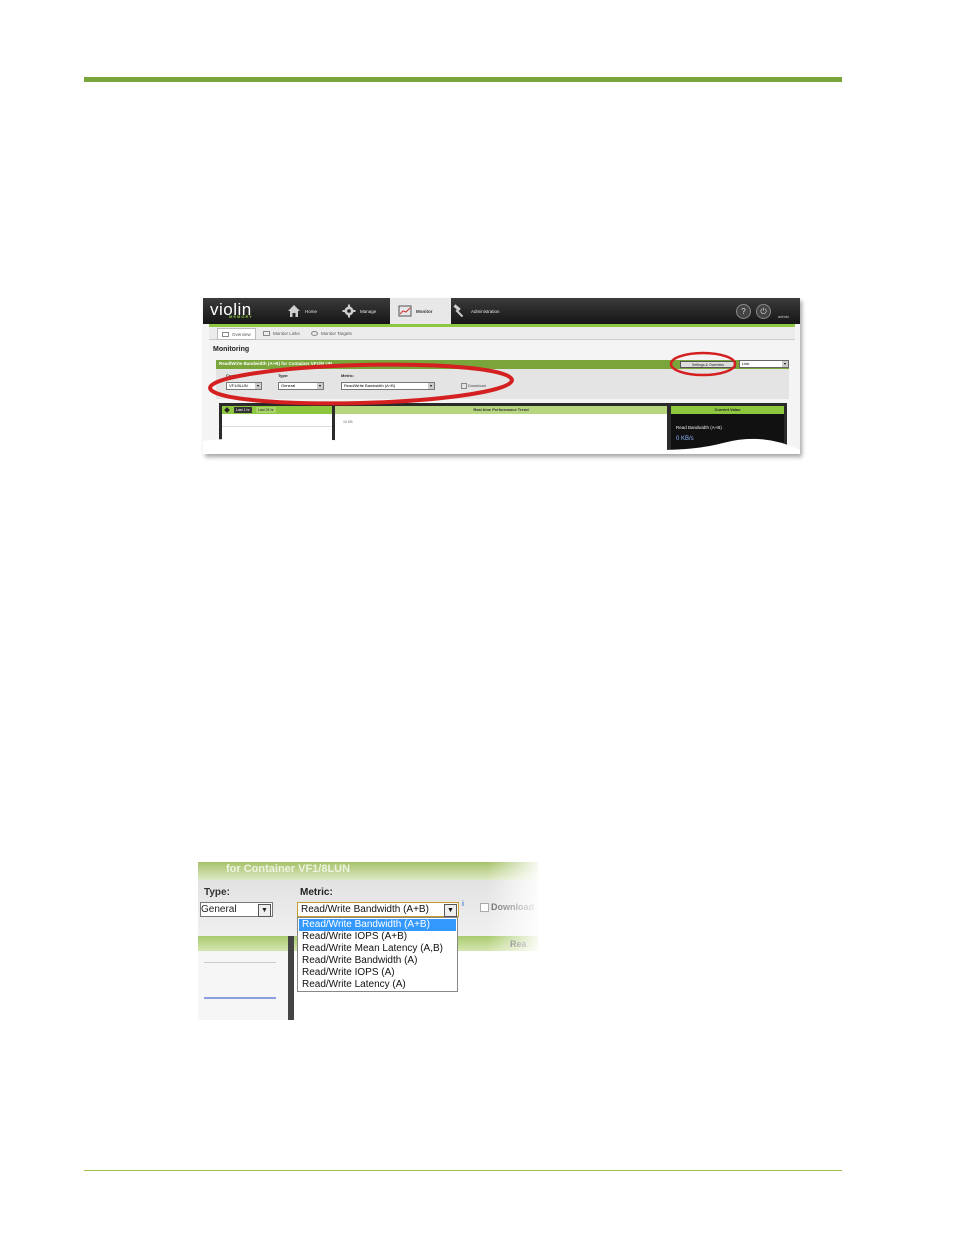 The height and width of the screenshot is (1235, 954). Describe the element at coordinates (463, 79) in the screenshot. I see `header-rule` at that location.